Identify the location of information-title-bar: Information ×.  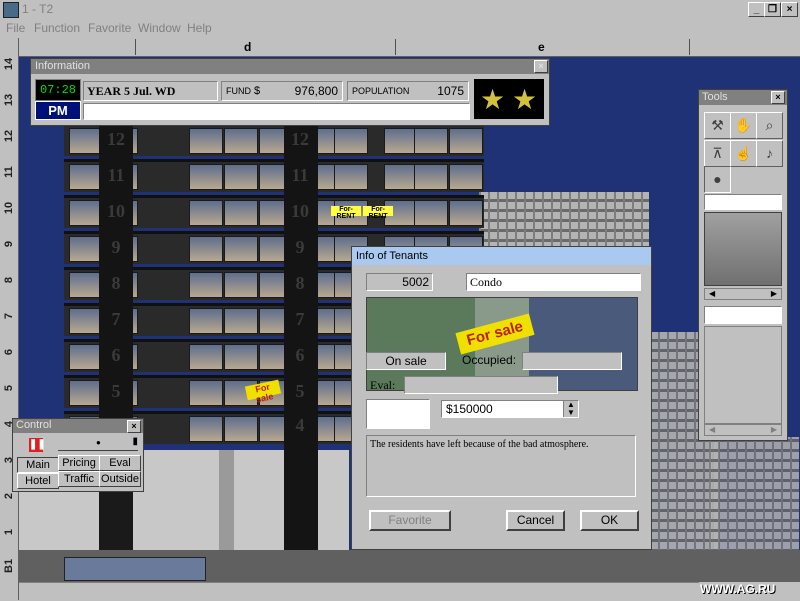
(290, 66).